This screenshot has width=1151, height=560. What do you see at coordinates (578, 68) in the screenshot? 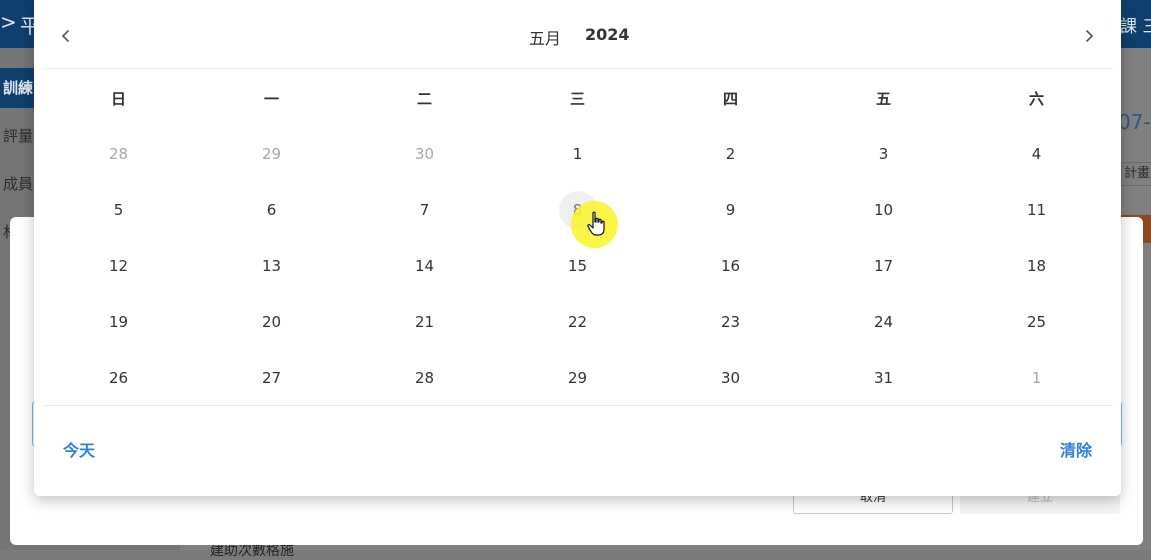
I see `header-divider` at bounding box center [578, 68].